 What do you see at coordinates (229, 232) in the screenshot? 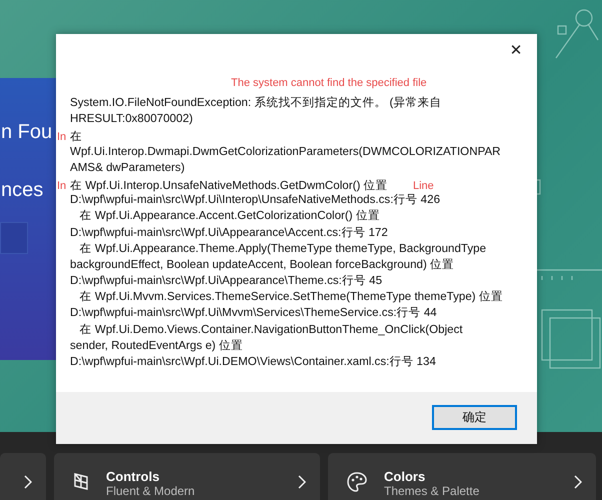
I see `error-text-line: D:\wpf\wpfui-main\src\Wpf.Ui\Appearance\Accent.cs:行号 172` at bounding box center [229, 232].